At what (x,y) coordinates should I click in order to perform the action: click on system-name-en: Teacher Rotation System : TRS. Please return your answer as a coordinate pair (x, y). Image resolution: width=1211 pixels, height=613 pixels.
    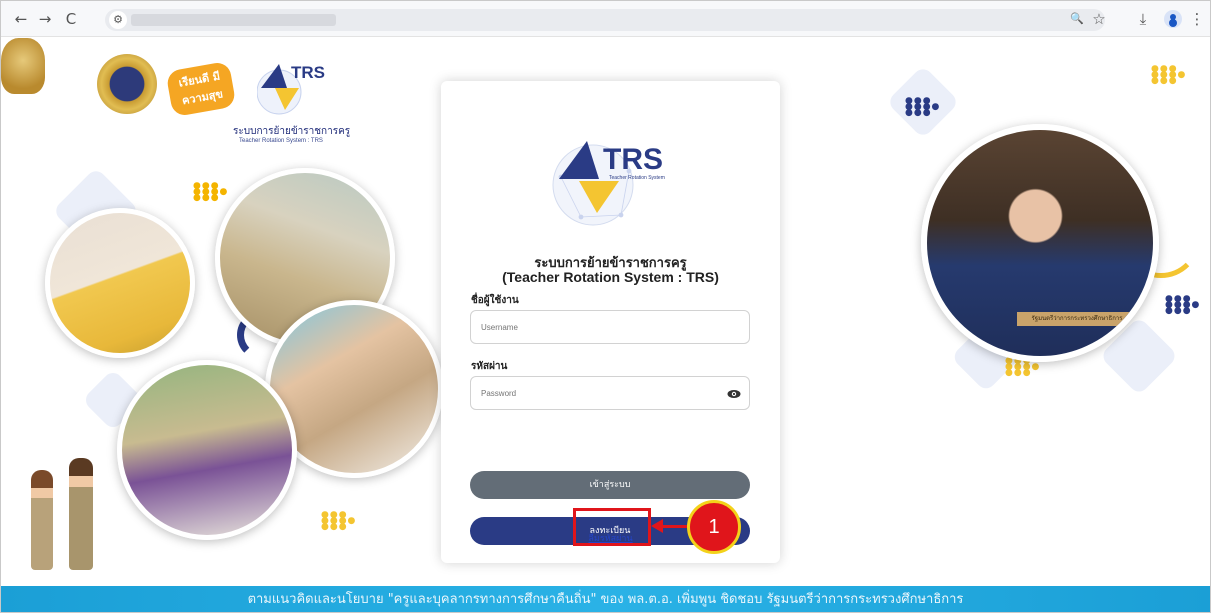
    Looking at the image, I should click on (281, 141).